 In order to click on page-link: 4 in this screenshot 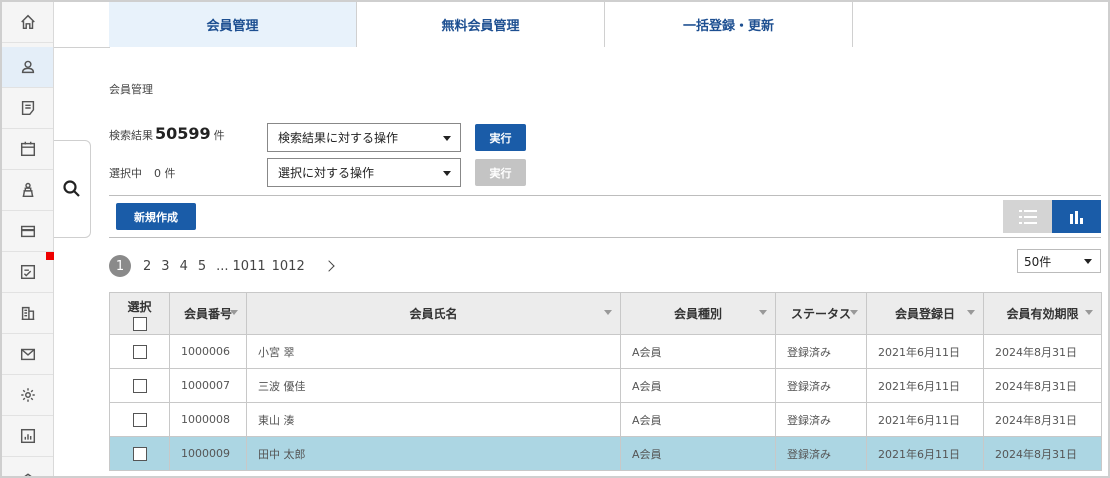, I will do `click(184, 266)`.